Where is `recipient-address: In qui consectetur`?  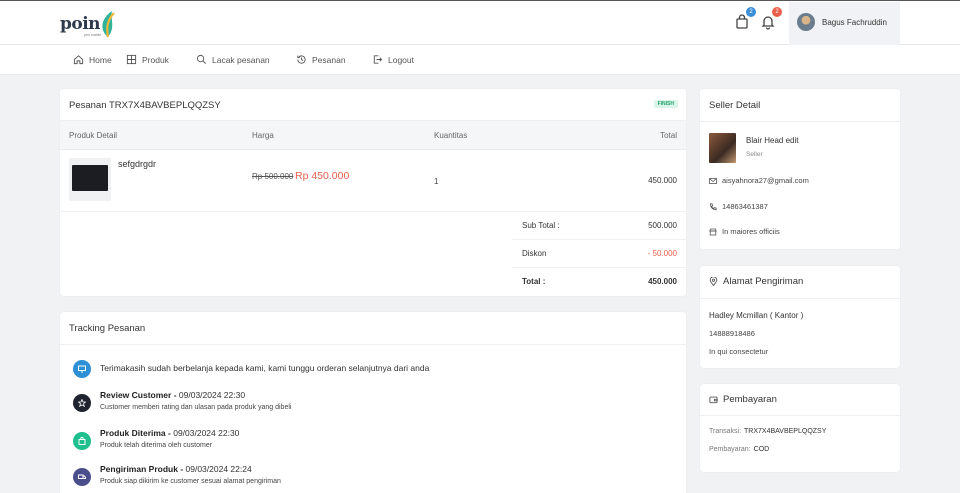 recipient-address: In qui consectetur is located at coordinates (739, 351).